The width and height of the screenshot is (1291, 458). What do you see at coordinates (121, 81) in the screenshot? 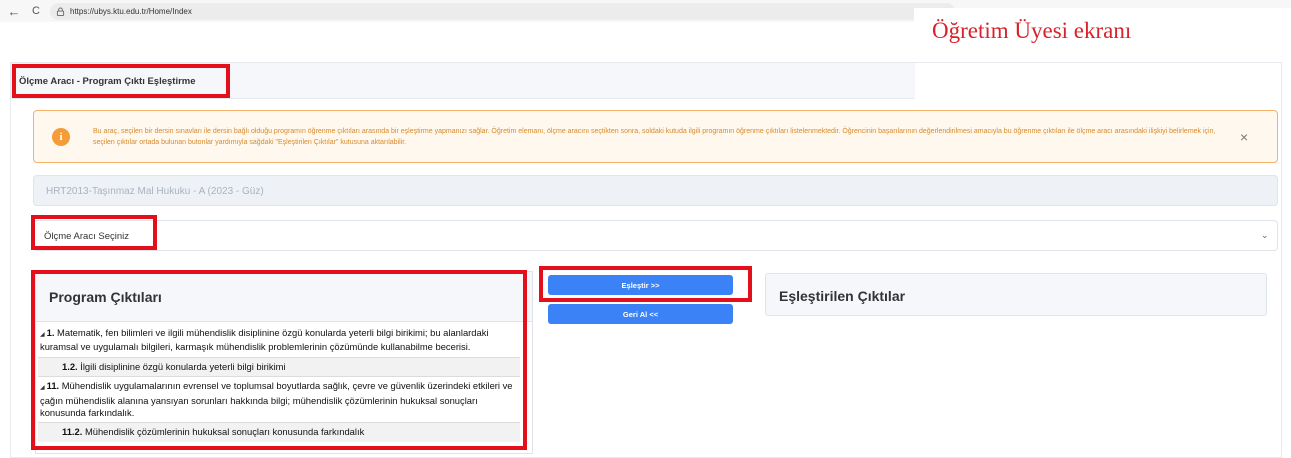
I see `highlight-box-page-title` at bounding box center [121, 81].